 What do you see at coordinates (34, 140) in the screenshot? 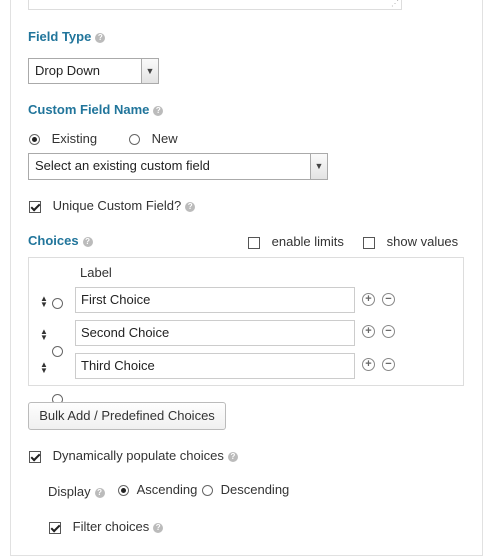
I see `radio-existing-control` at bounding box center [34, 140].